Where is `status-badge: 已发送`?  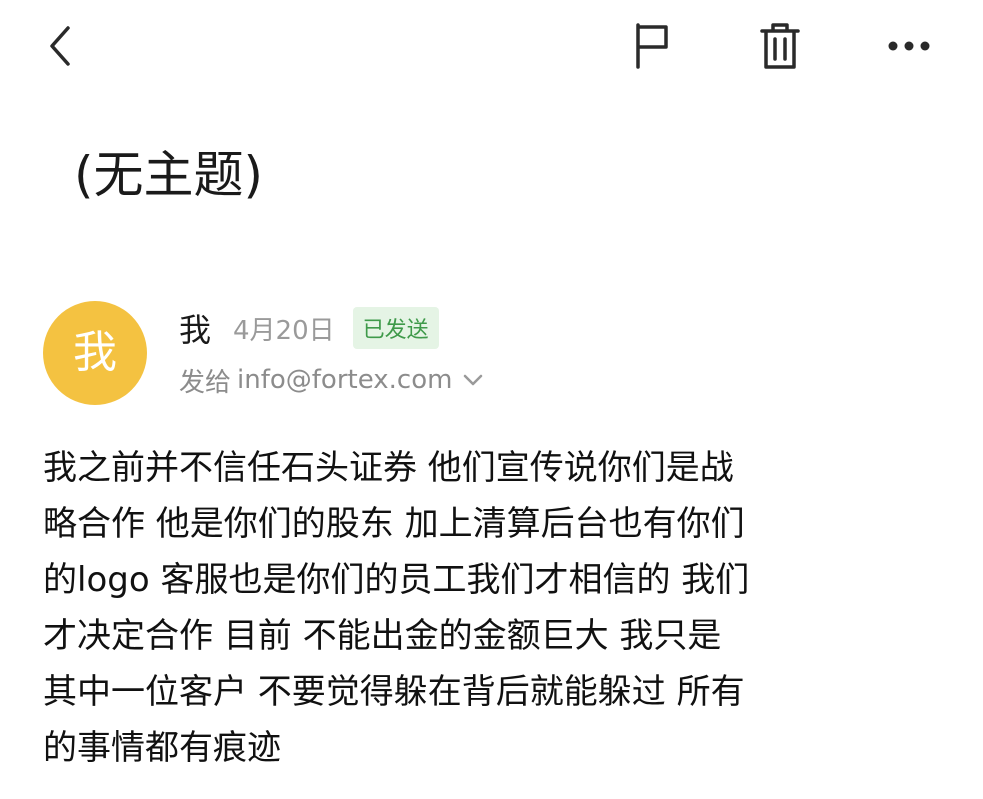
status-badge: 已发送 is located at coordinates (395, 328).